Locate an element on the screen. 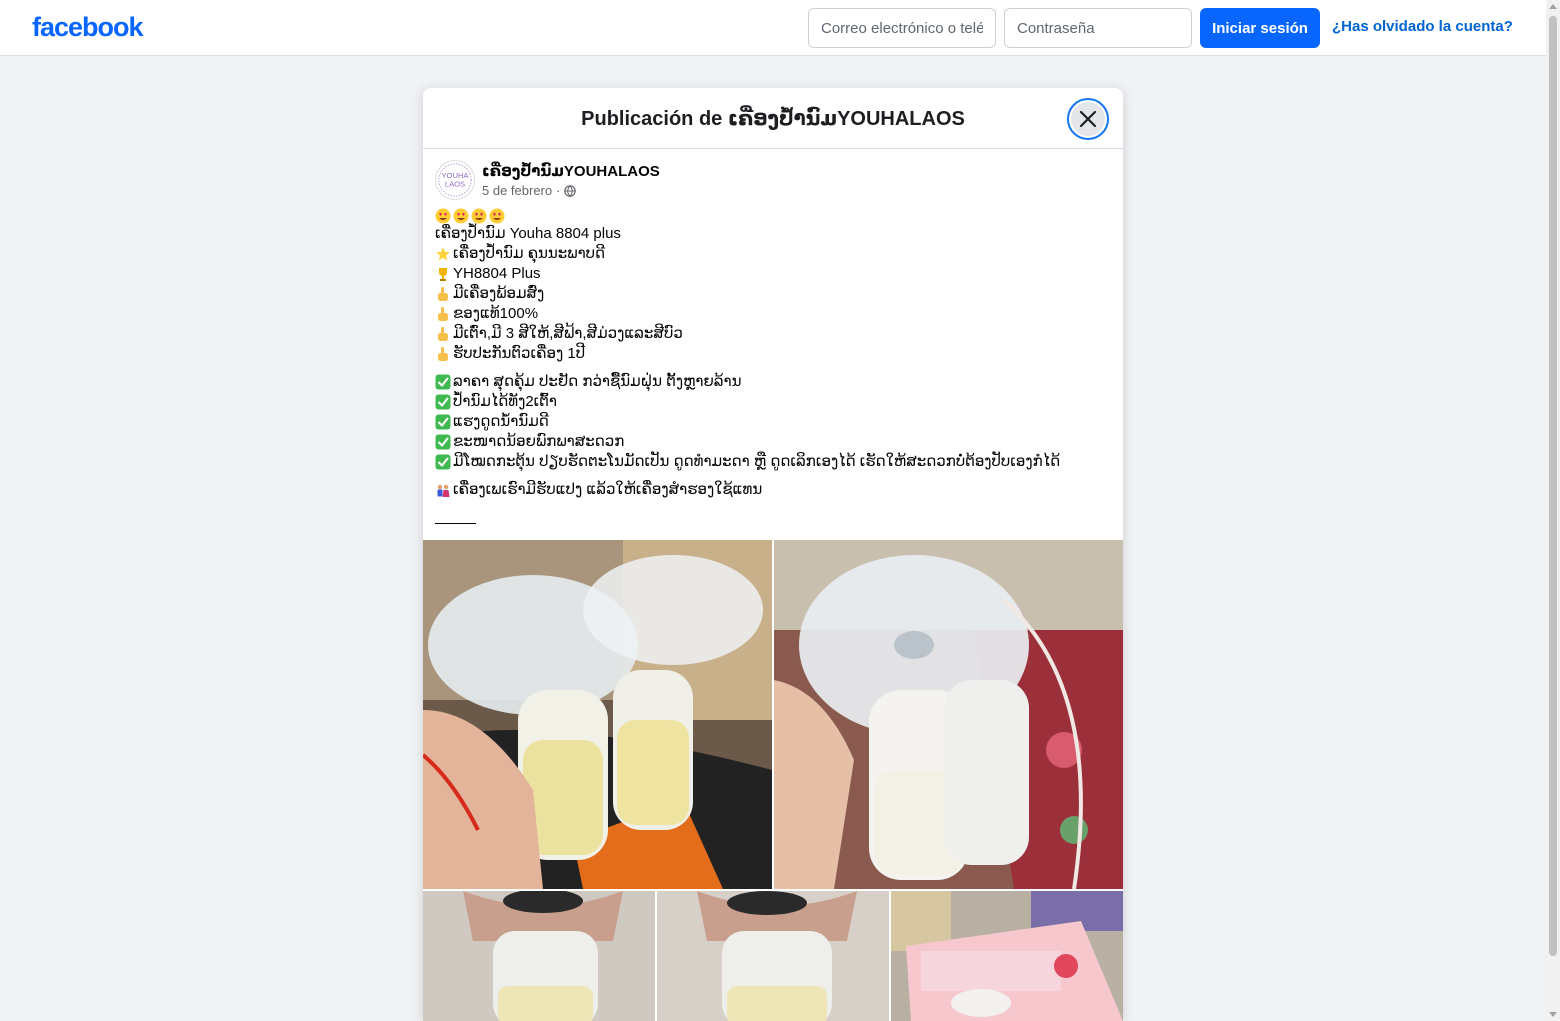  post-date: 5 de febrero is located at coordinates (517, 190).